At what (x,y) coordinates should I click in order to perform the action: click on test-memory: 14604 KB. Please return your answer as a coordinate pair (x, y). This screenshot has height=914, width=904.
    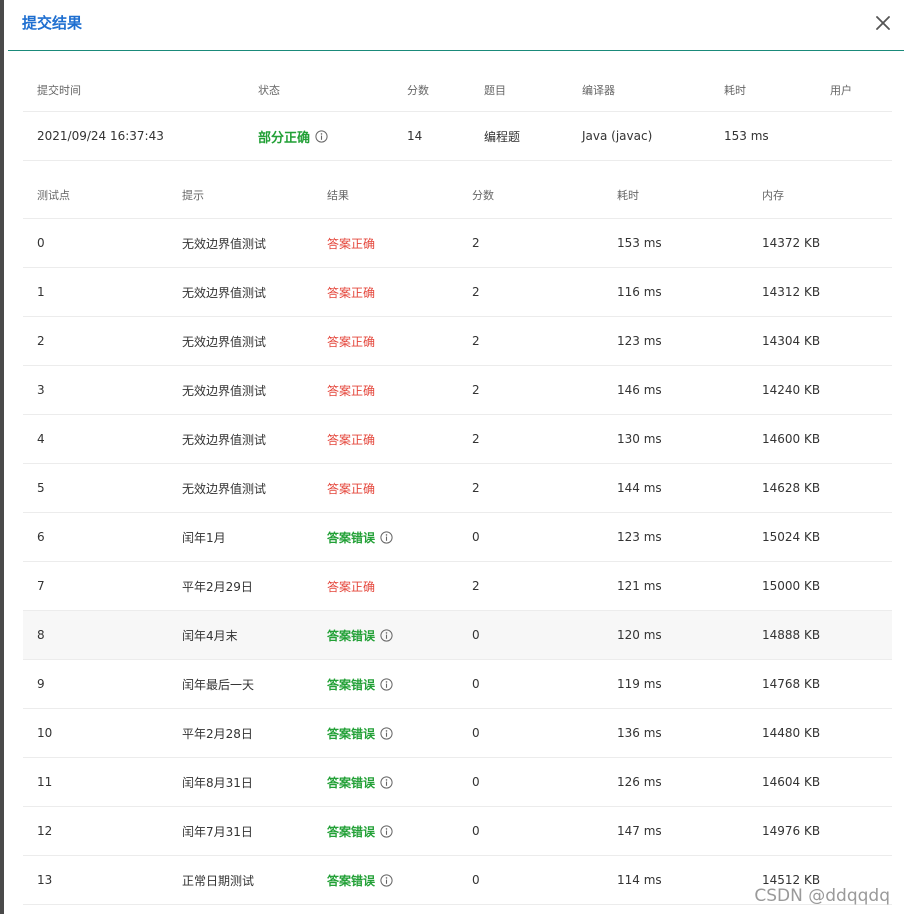
    Looking at the image, I should click on (791, 782).